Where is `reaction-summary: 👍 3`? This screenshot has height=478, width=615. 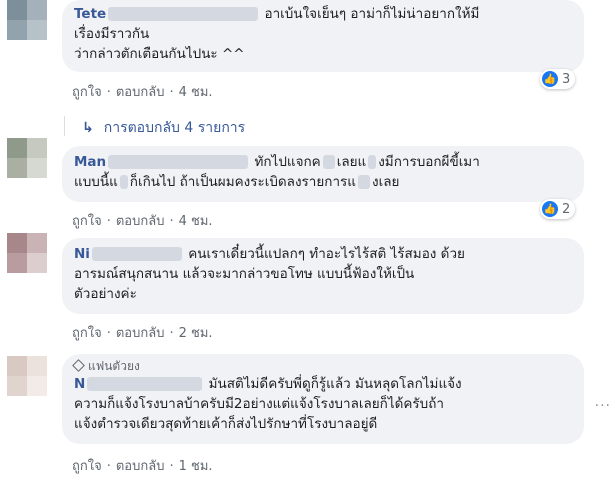 reaction-summary: 👍 3 is located at coordinates (558, 79).